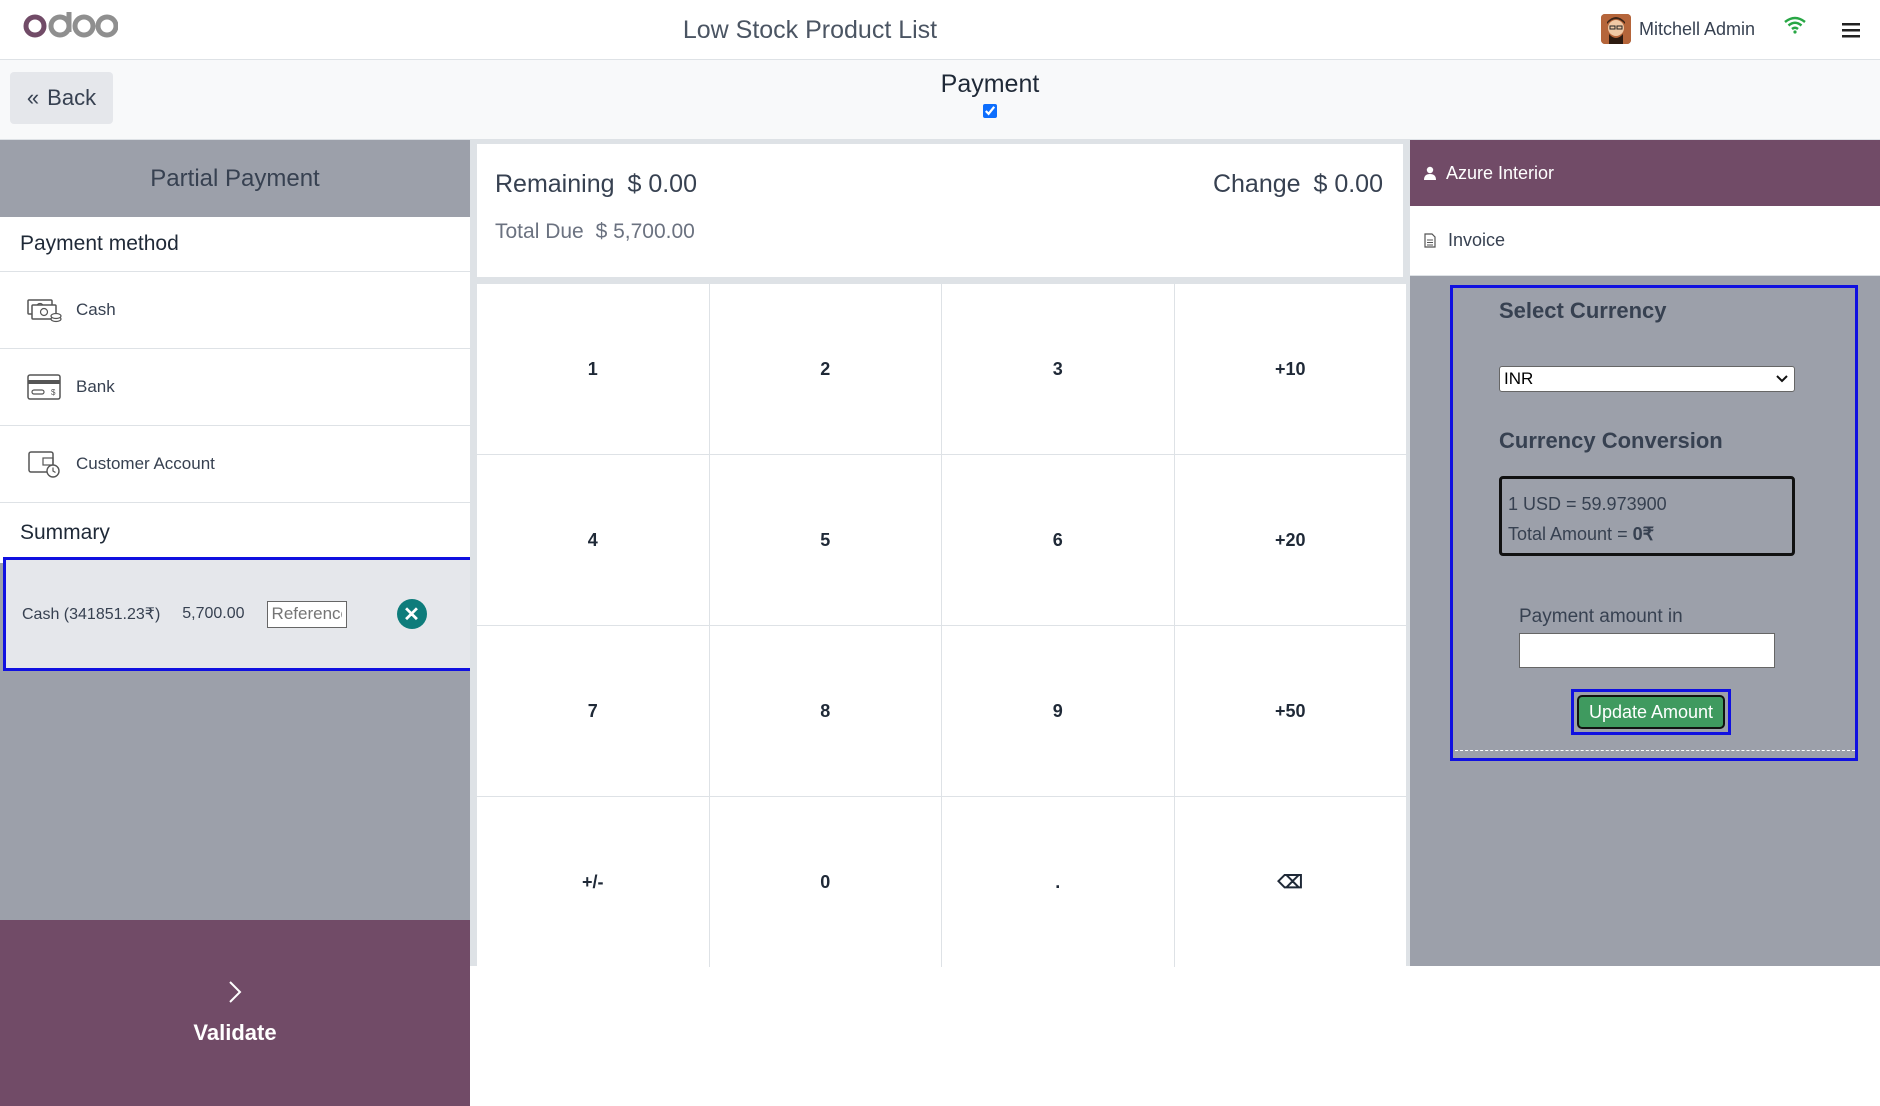 The image size is (1880, 1106). What do you see at coordinates (1647, 516) in the screenshot?
I see `conversion-box: 1 USD = 59.973900 Total Amount = 0₹` at bounding box center [1647, 516].